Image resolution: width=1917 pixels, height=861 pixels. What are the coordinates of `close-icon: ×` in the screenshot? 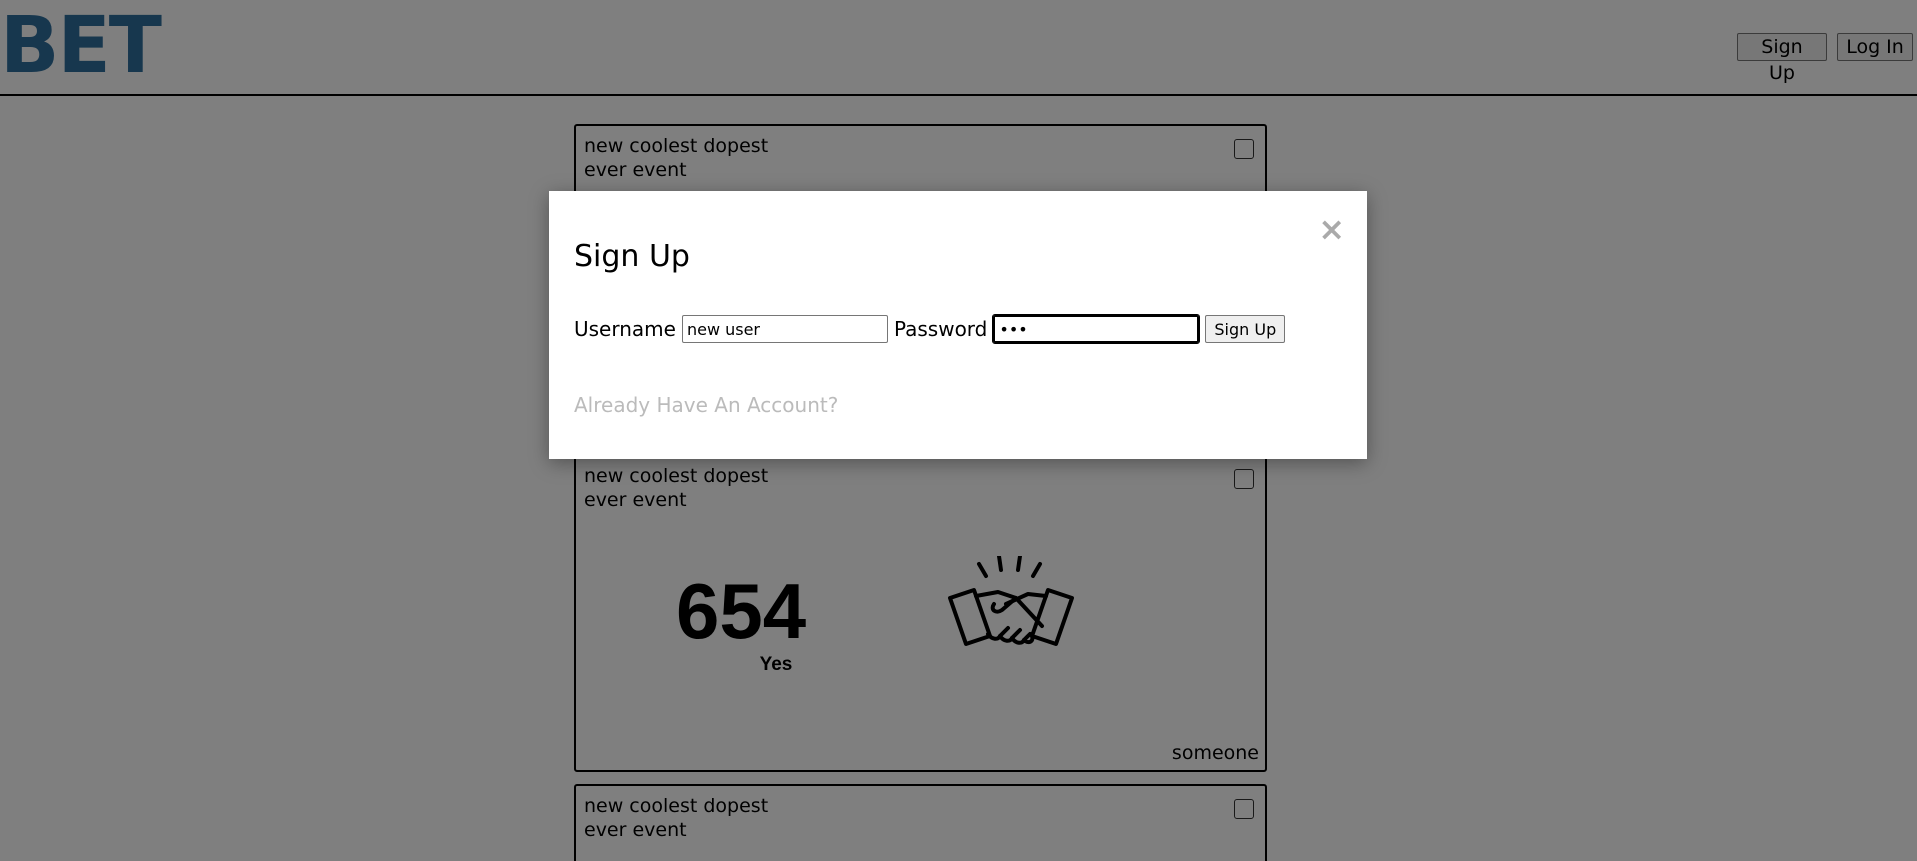 It's located at (1331, 229).